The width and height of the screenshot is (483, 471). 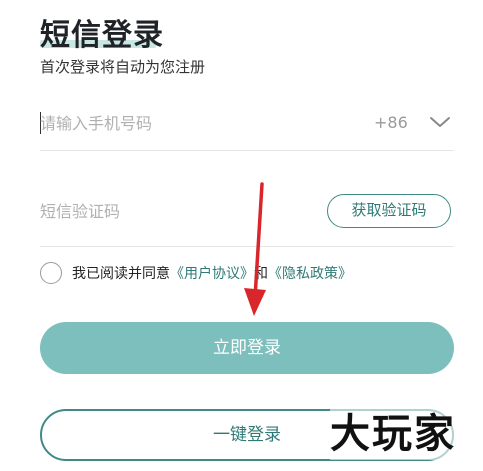 What do you see at coordinates (121, 274) in the screenshot?
I see `agreement-prefix: 我已阅读并同意` at bounding box center [121, 274].